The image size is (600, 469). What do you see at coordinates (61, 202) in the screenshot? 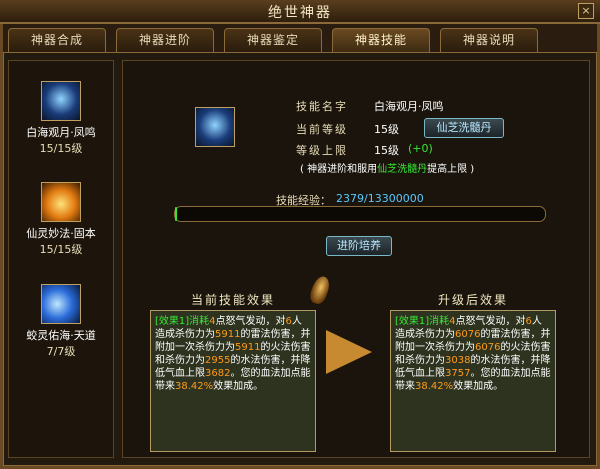
I see `flame-icon` at bounding box center [61, 202].